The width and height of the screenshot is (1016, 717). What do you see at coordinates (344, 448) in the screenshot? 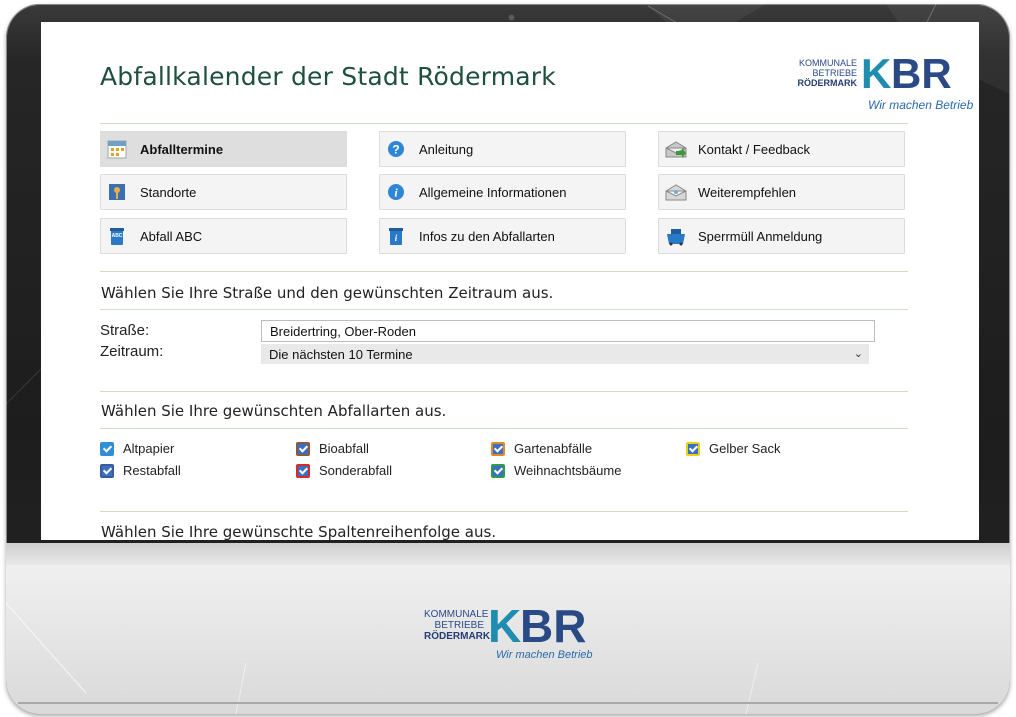
I see `checkbox-label: Bioabfall` at bounding box center [344, 448].